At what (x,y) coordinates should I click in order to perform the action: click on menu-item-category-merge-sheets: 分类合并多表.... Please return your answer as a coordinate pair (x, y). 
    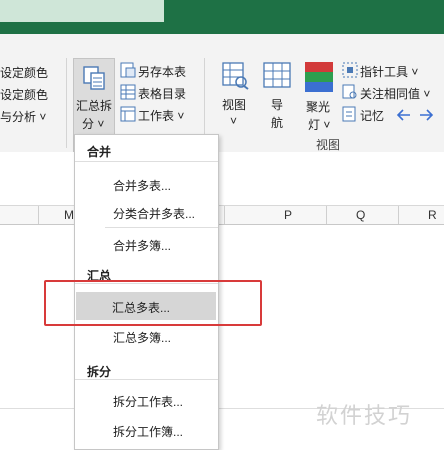
    Looking at the image, I should click on (154, 213).